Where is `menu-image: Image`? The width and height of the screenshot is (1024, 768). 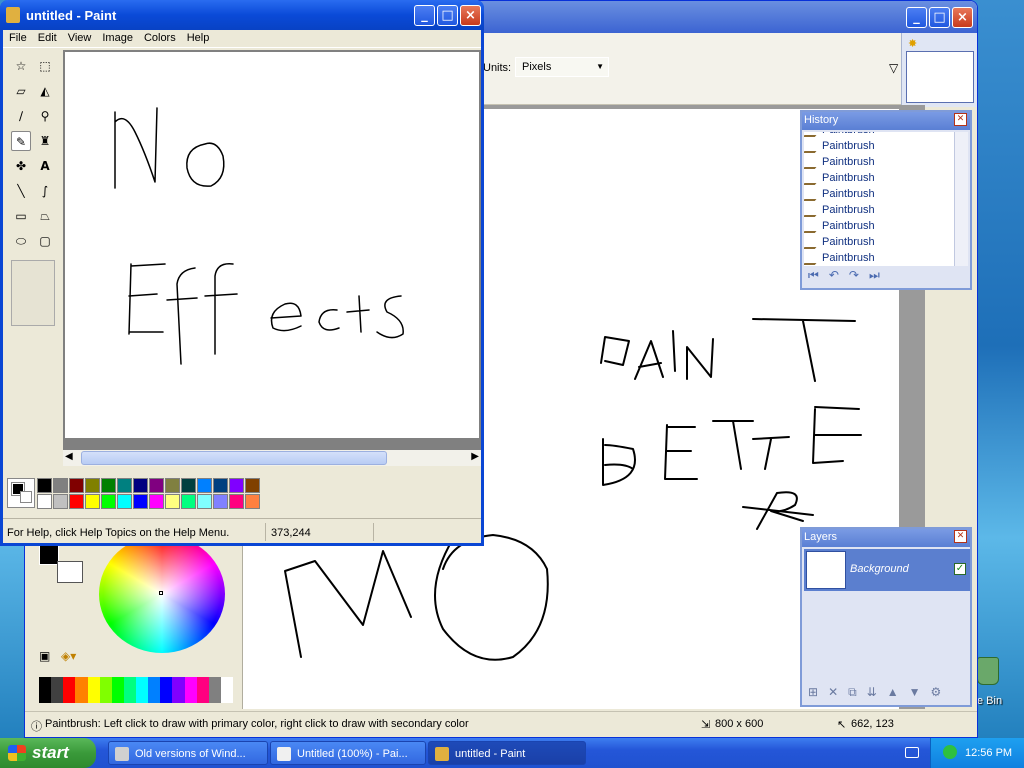
menu-image: Image is located at coordinates (117, 38).